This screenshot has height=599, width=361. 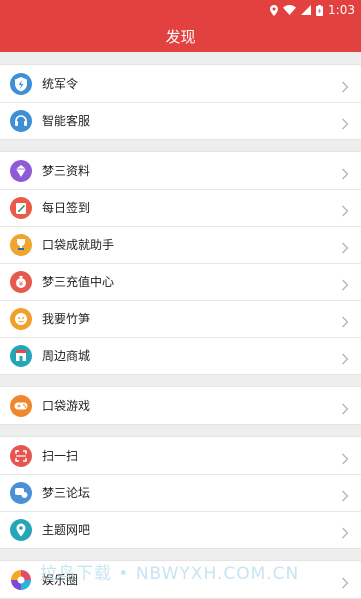 What do you see at coordinates (21, 492) in the screenshot?
I see `chat-icon` at bounding box center [21, 492].